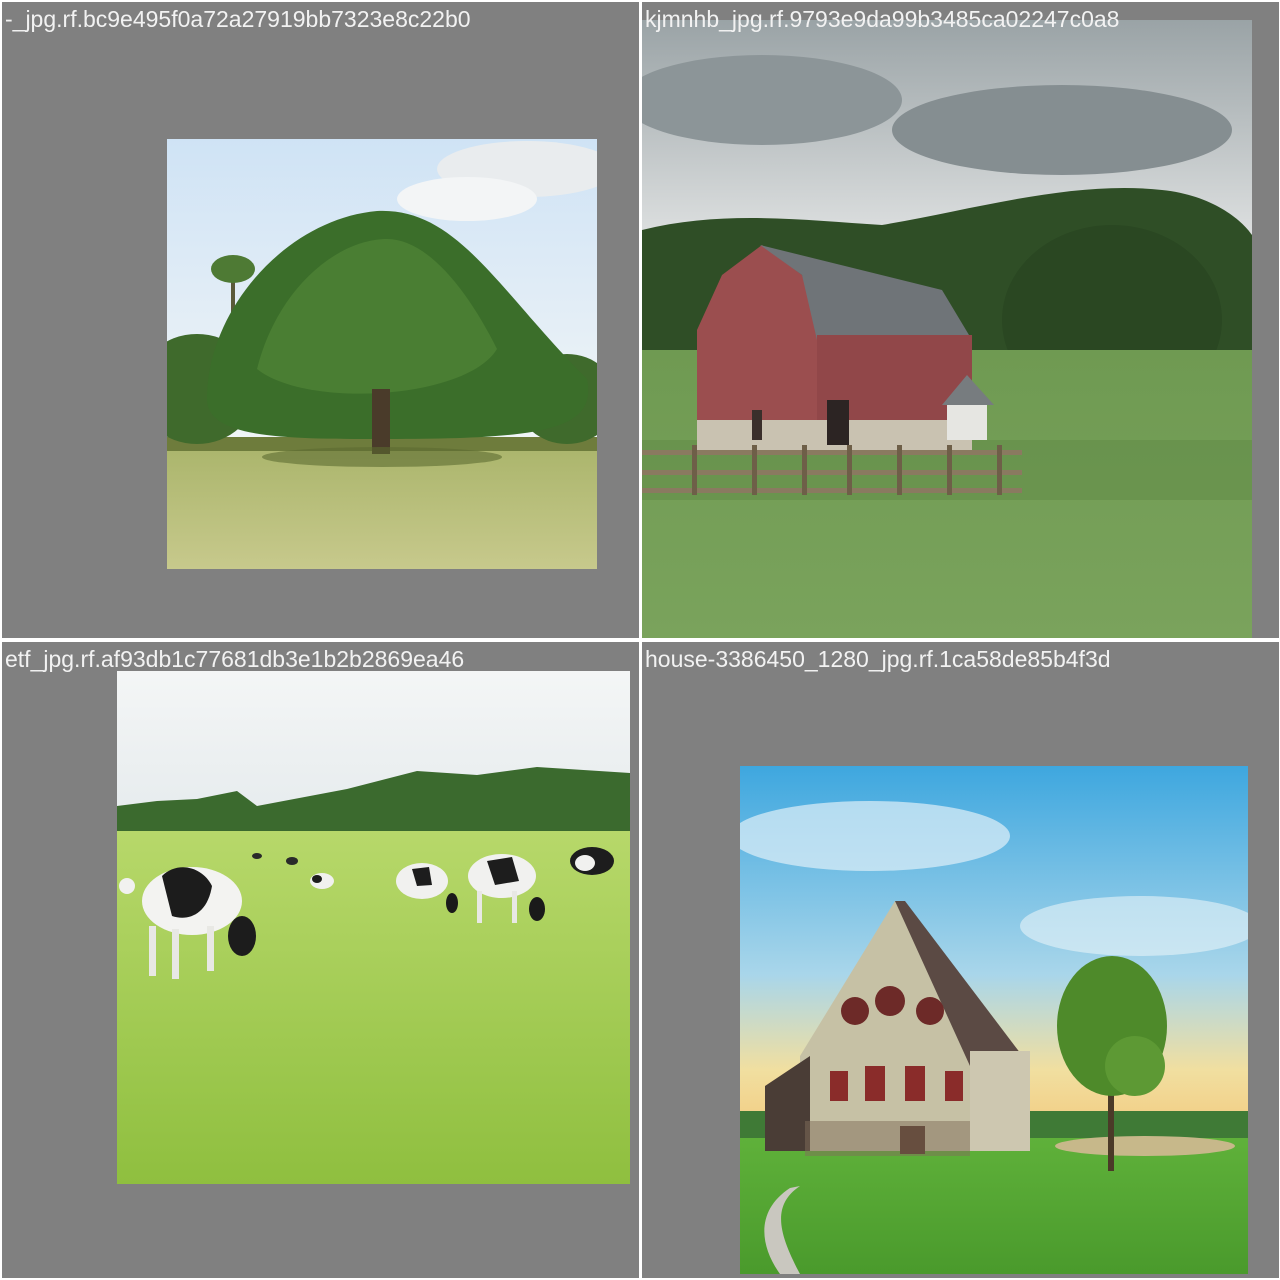  I want to click on tile-caption: house-3386450_1280_jpg.rf.1ca58de85b4f3d, so click(878, 659).